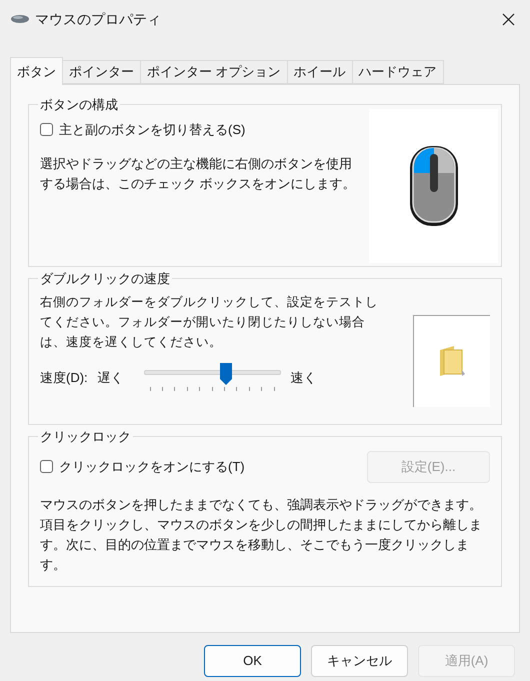 This screenshot has height=681, width=530. What do you see at coordinates (111, 378) in the screenshot?
I see `slow-label: 遅く` at bounding box center [111, 378].